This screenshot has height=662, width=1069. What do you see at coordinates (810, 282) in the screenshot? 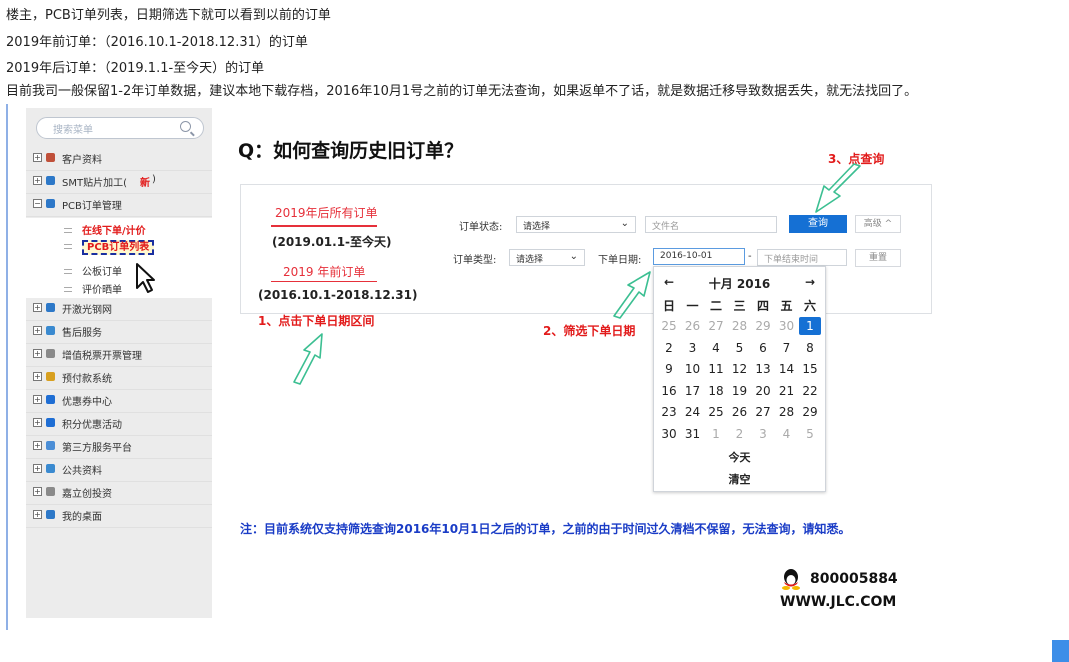
I see `next-month-button: →` at bounding box center [810, 282].